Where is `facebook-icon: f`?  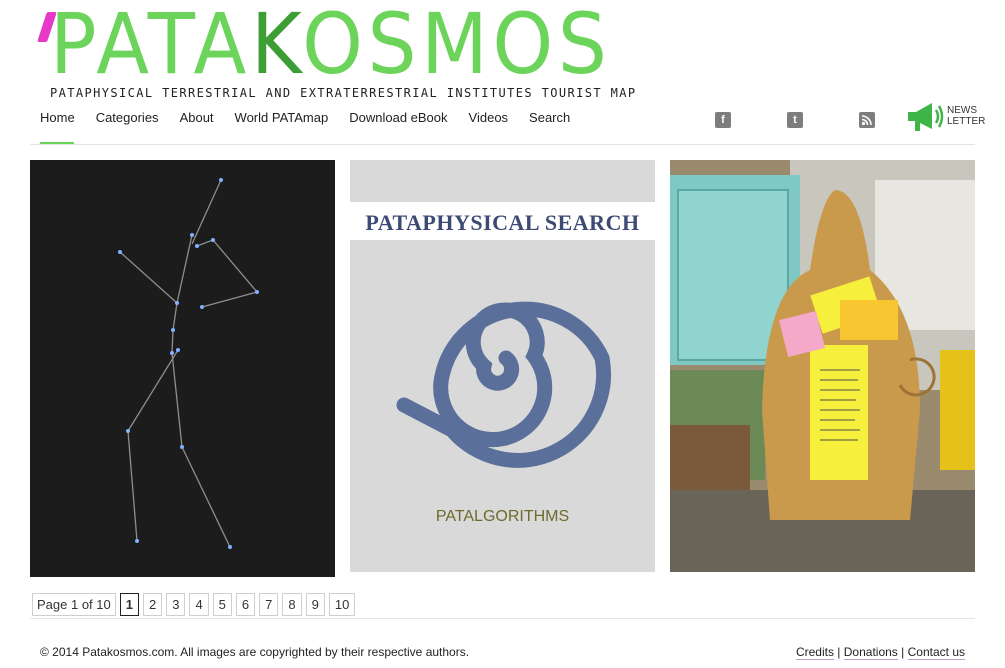
facebook-icon: f is located at coordinates (723, 120).